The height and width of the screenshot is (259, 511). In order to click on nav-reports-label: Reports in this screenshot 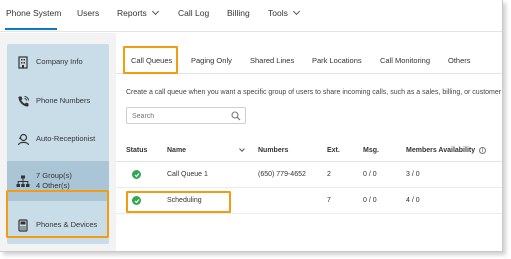, I will do `click(132, 13)`.